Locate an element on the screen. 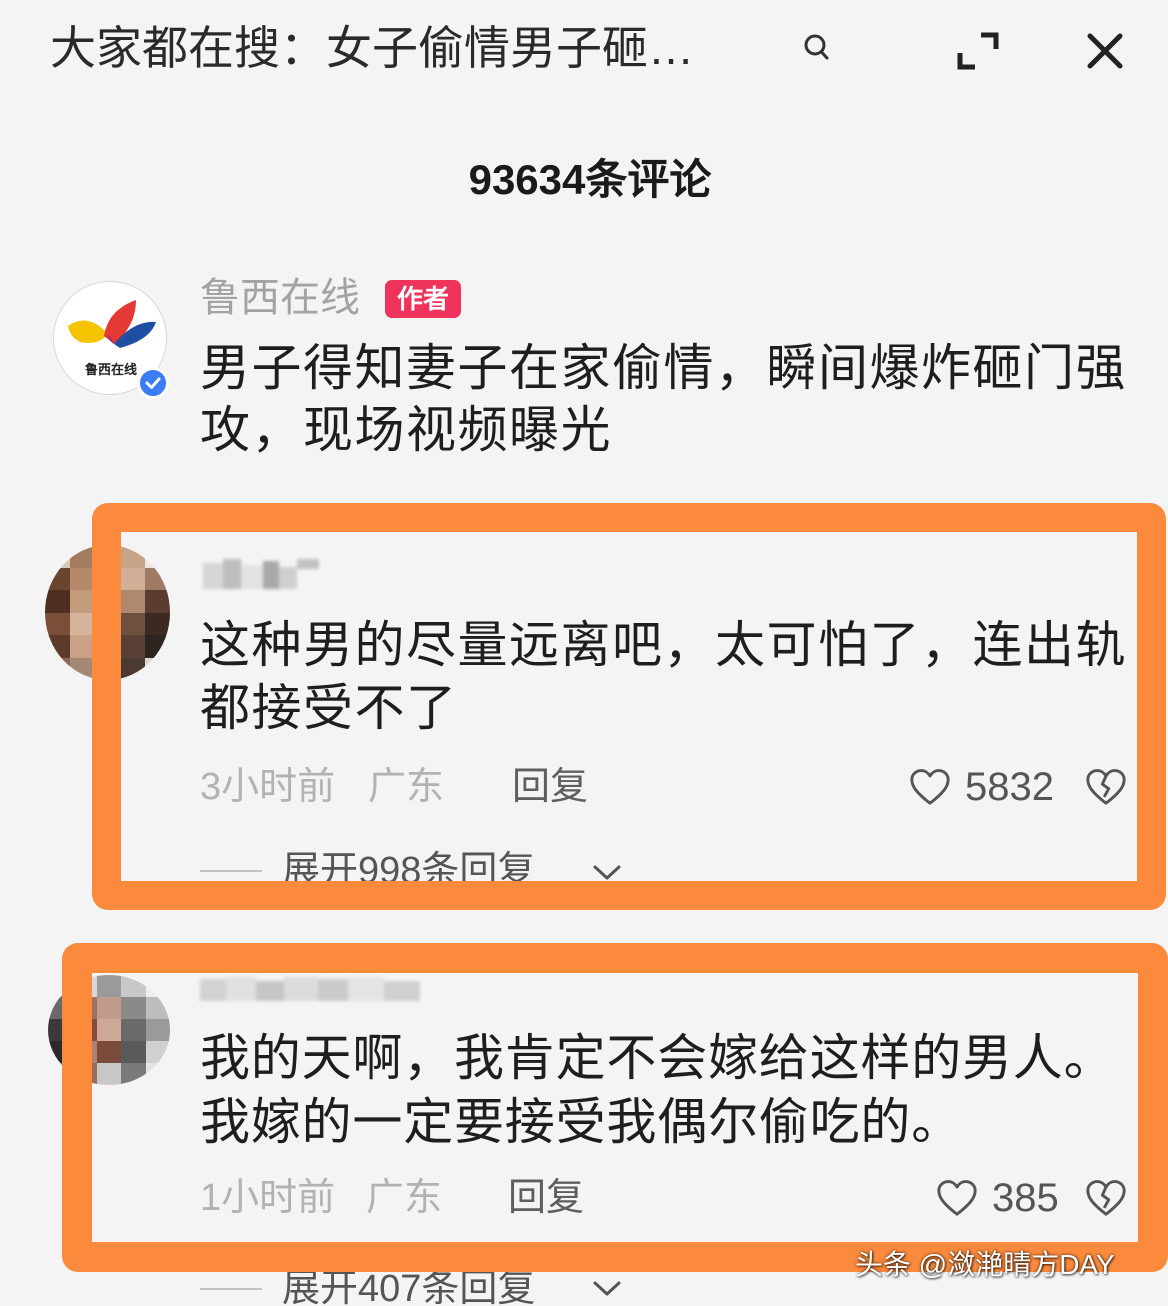  chevron-down-icon is located at coordinates (607, 1291).